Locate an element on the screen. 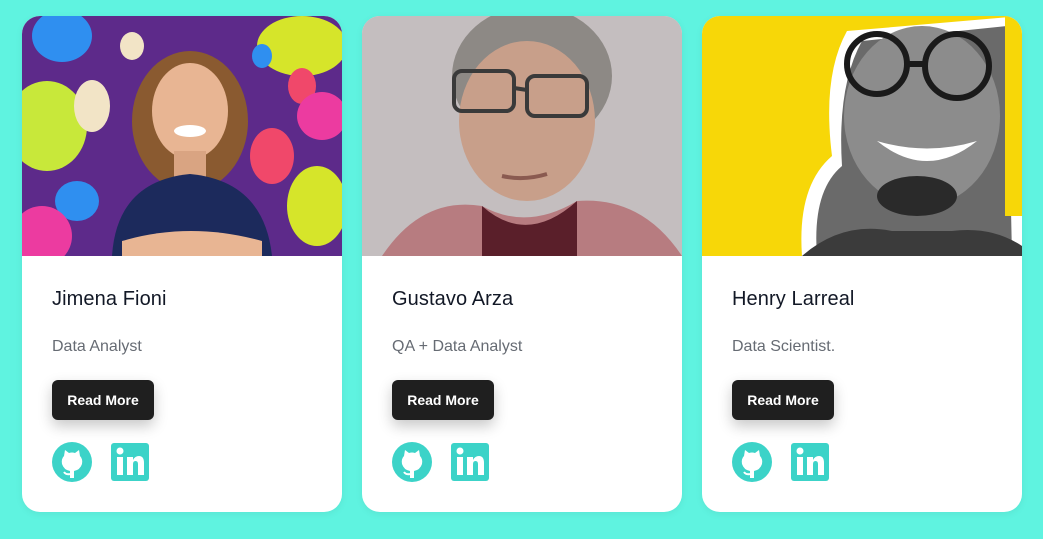 The height and width of the screenshot is (539, 1043). member-role: Data Analyst is located at coordinates (97, 346).